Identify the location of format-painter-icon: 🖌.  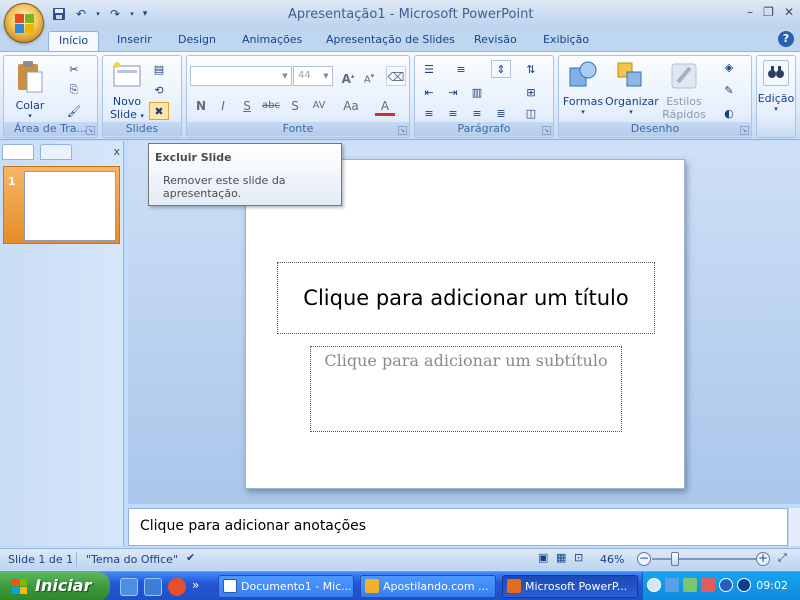
(74, 111).